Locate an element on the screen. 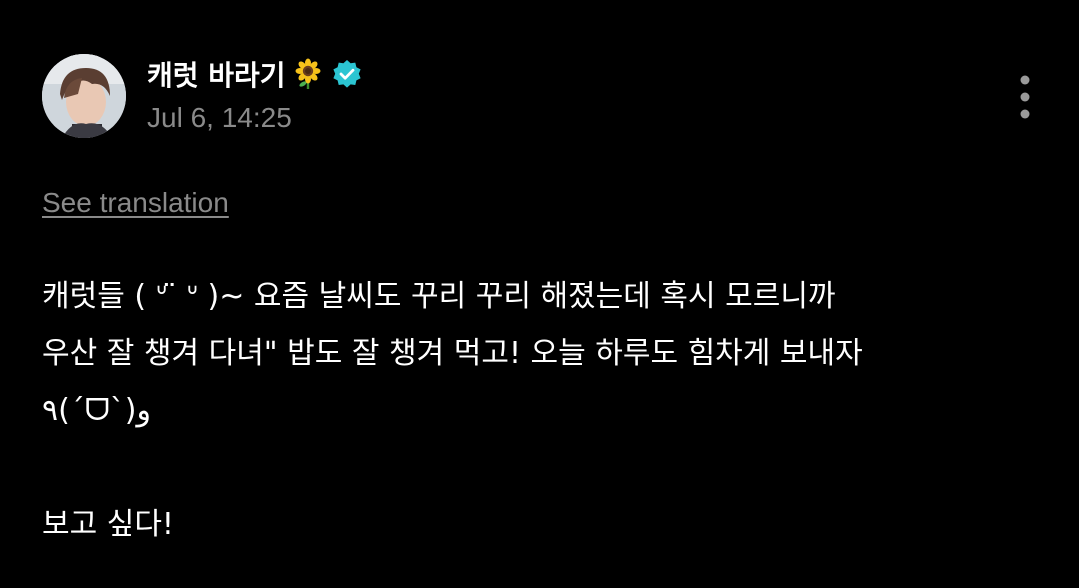  author-name: 캐럿 바라기 is located at coordinates (216, 74).